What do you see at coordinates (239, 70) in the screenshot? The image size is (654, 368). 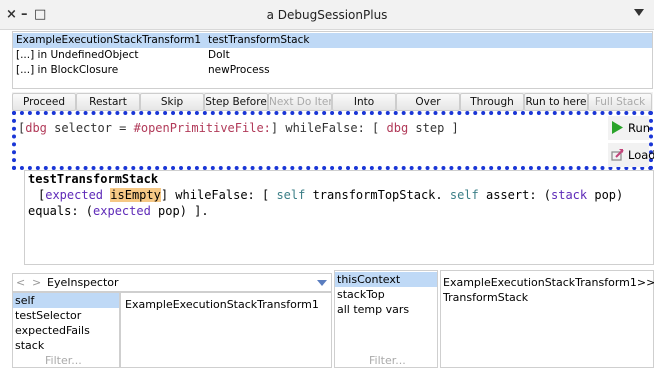 I see `stack-method: newProcess` at bounding box center [239, 70].